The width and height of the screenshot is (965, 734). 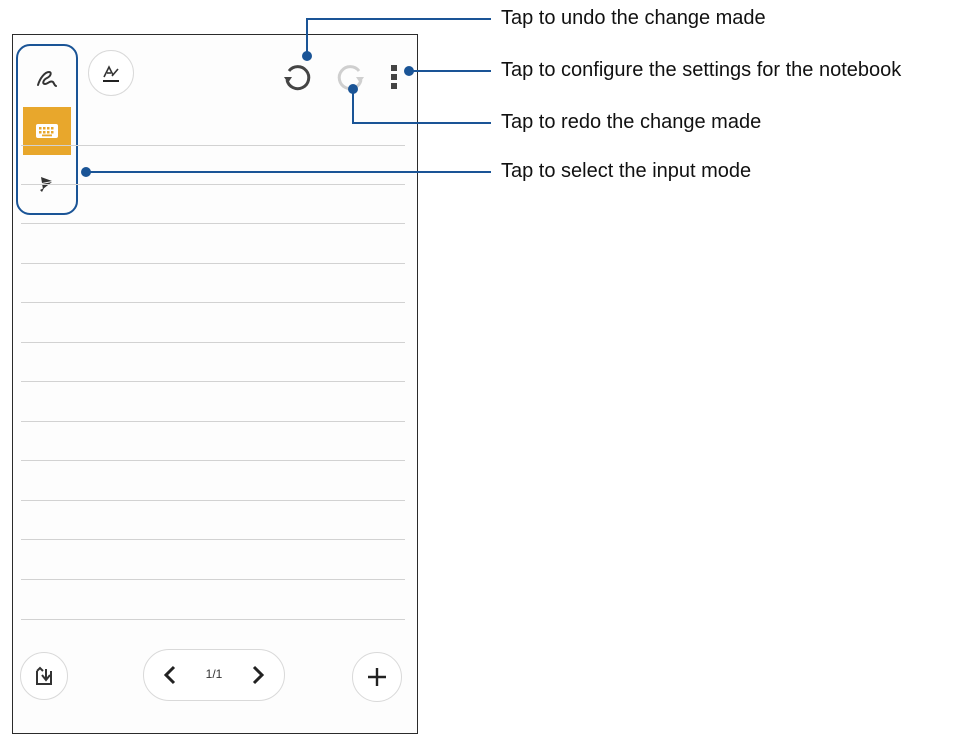 I want to click on insert-into-icon, so click(x=44, y=675).